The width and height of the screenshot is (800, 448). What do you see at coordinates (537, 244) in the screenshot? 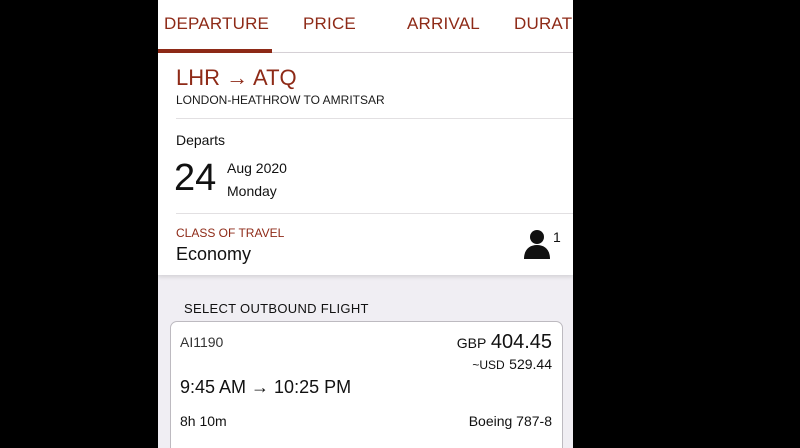
I see `person-icon` at bounding box center [537, 244].